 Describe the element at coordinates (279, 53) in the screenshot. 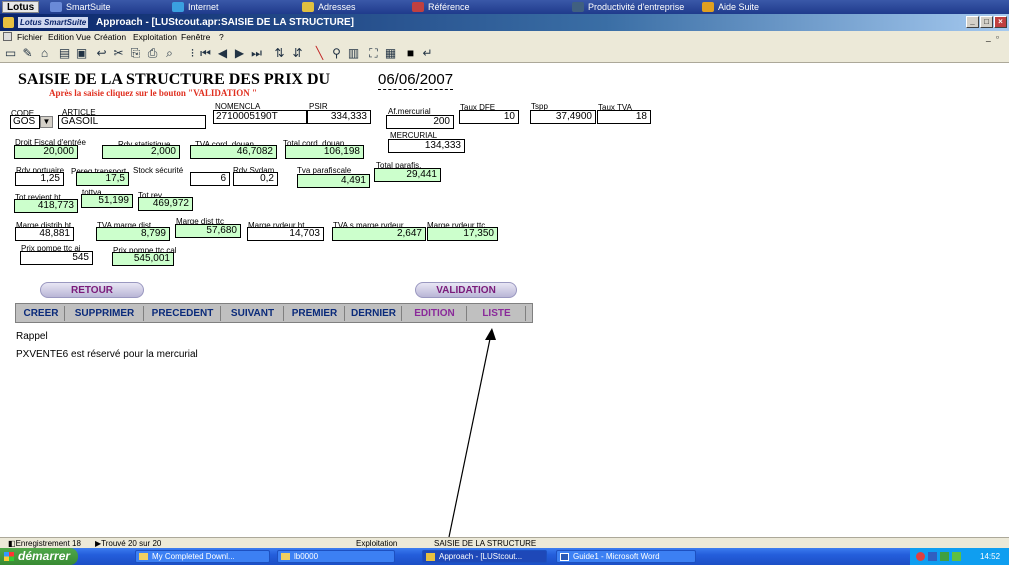

I see `sort-ascending-icon: ⇅` at that location.